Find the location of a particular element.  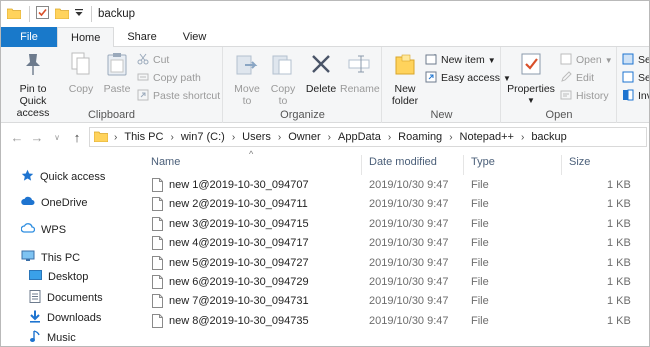

desktop-icon is located at coordinates (35, 277).